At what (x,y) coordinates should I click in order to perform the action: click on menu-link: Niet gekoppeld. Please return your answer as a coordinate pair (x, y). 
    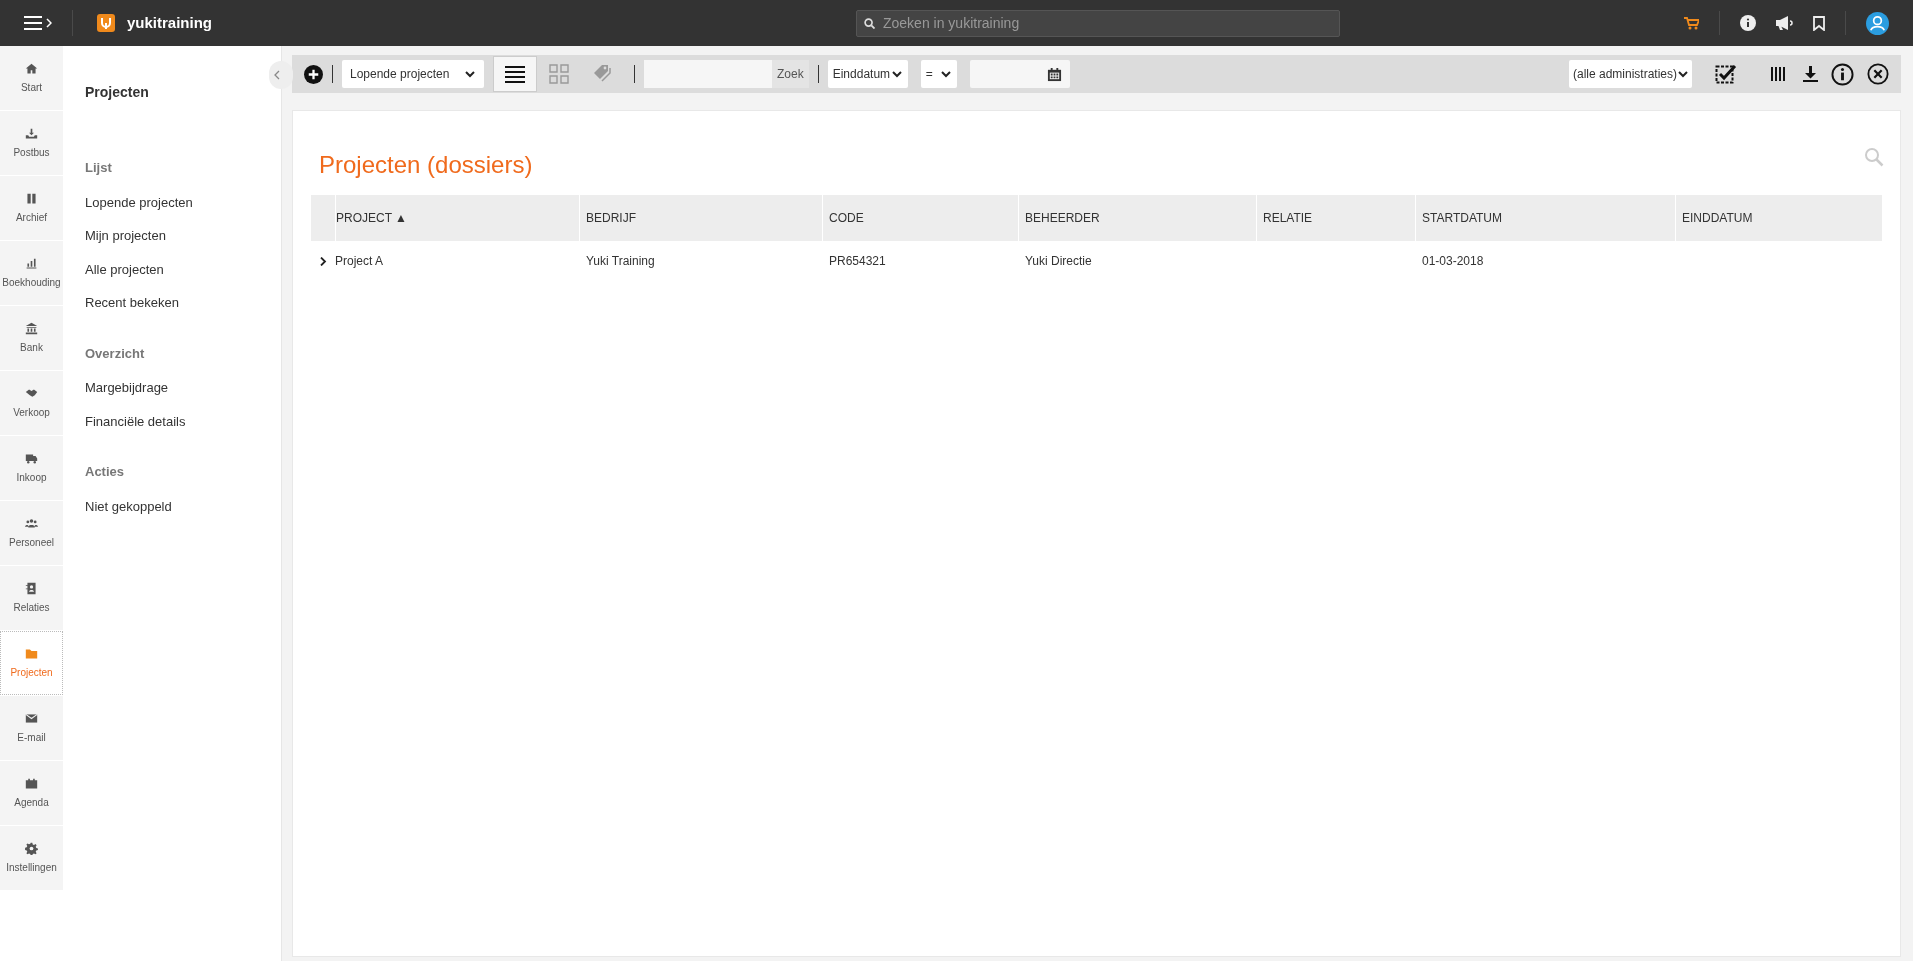
    Looking at the image, I should click on (128, 506).